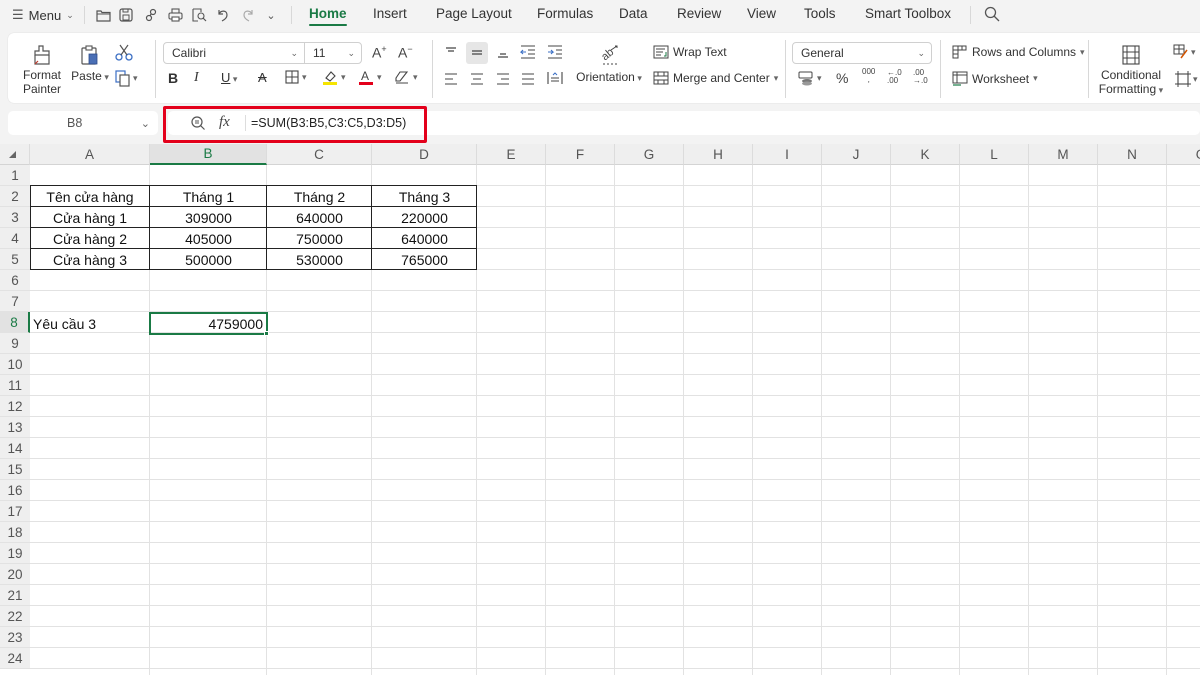 The image size is (1200, 675). What do you see at coordinates (90, 238) in the screenshot?
I see `table-cell: Cửa hàng 2` at bounding box center [90, 238].